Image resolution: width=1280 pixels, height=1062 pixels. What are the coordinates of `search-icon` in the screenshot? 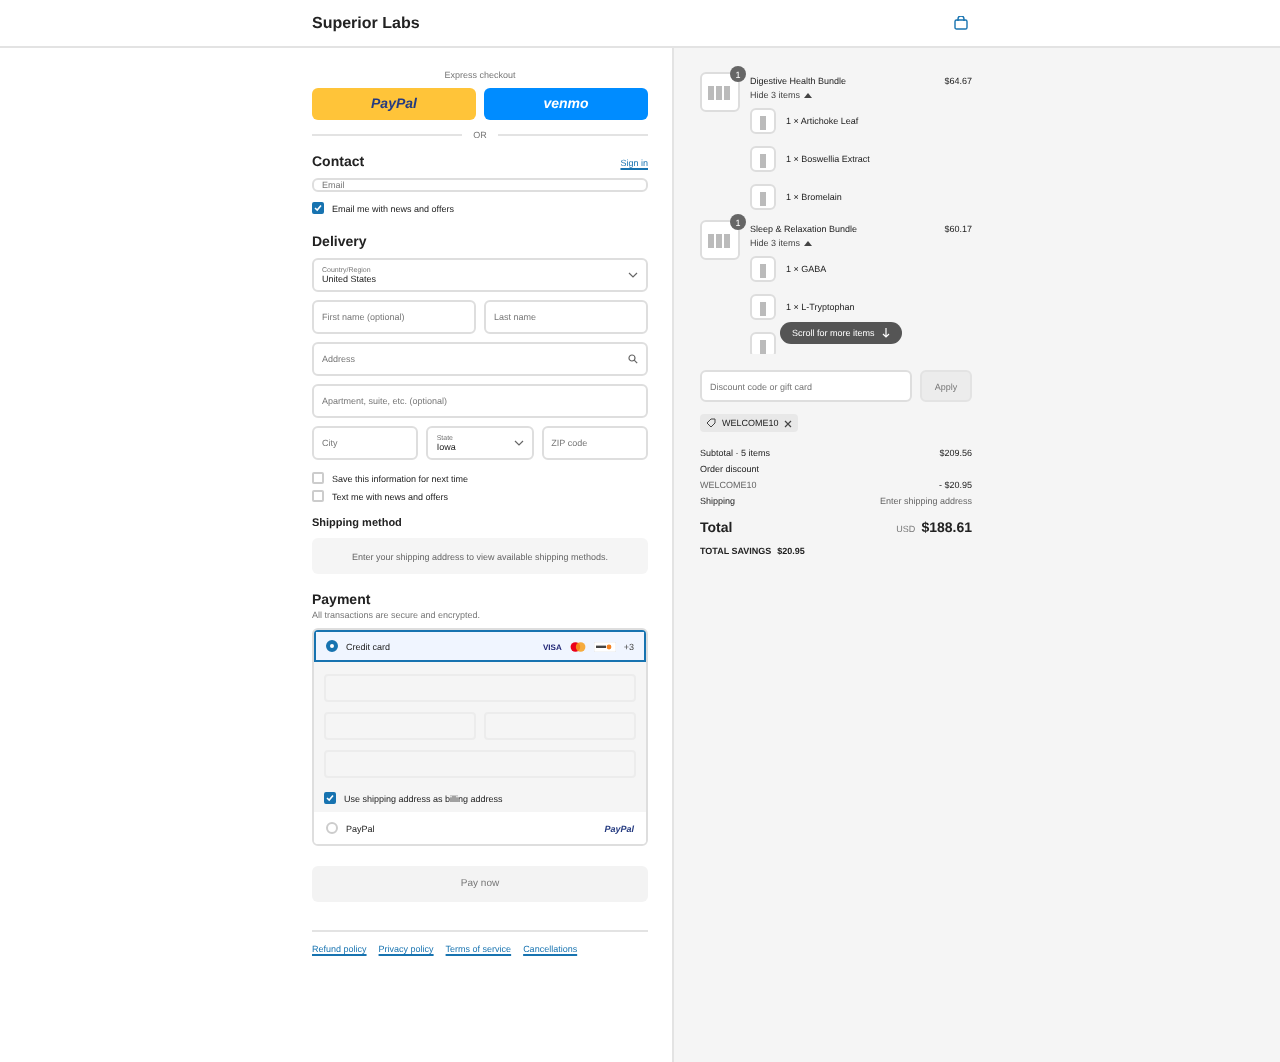 It's located at (633, 359).